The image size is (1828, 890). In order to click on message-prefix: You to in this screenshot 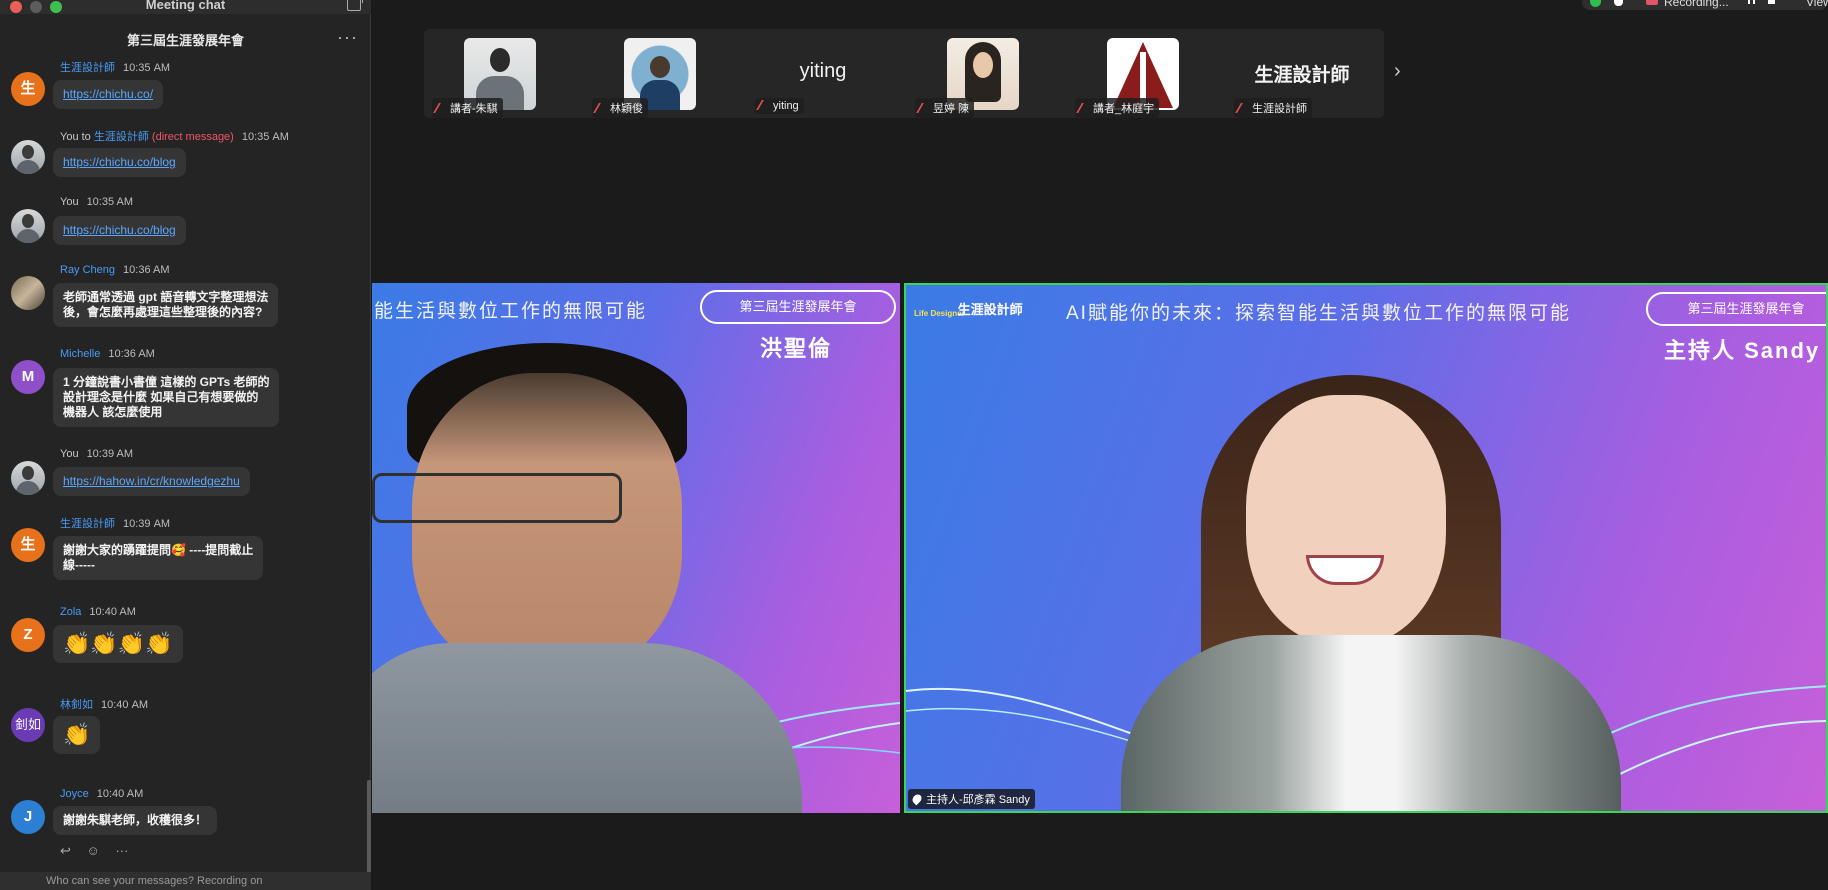, I will do `click(75, 137)`.